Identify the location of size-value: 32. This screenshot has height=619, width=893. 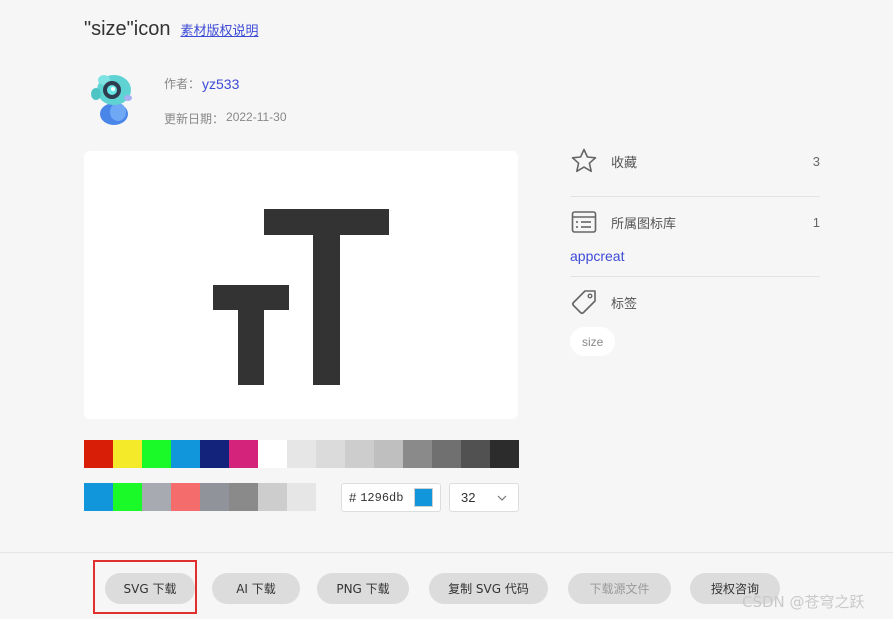
(468, 497).